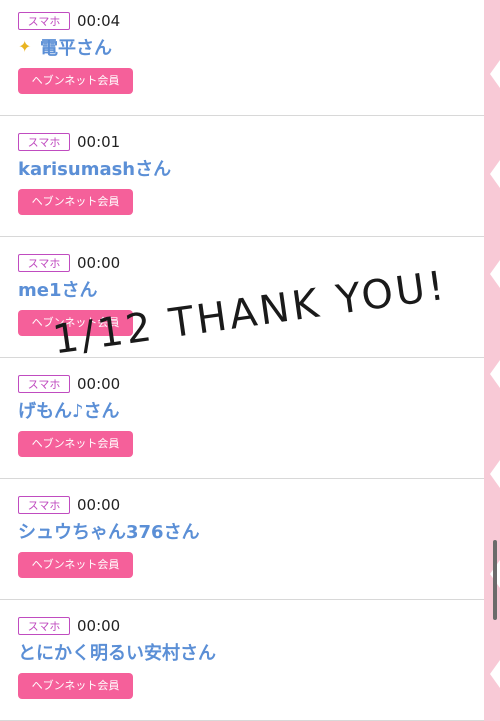 The height and width of the screenshot is (721, 500). I want to click on visitor-name: me1さん, so click(58, 291).